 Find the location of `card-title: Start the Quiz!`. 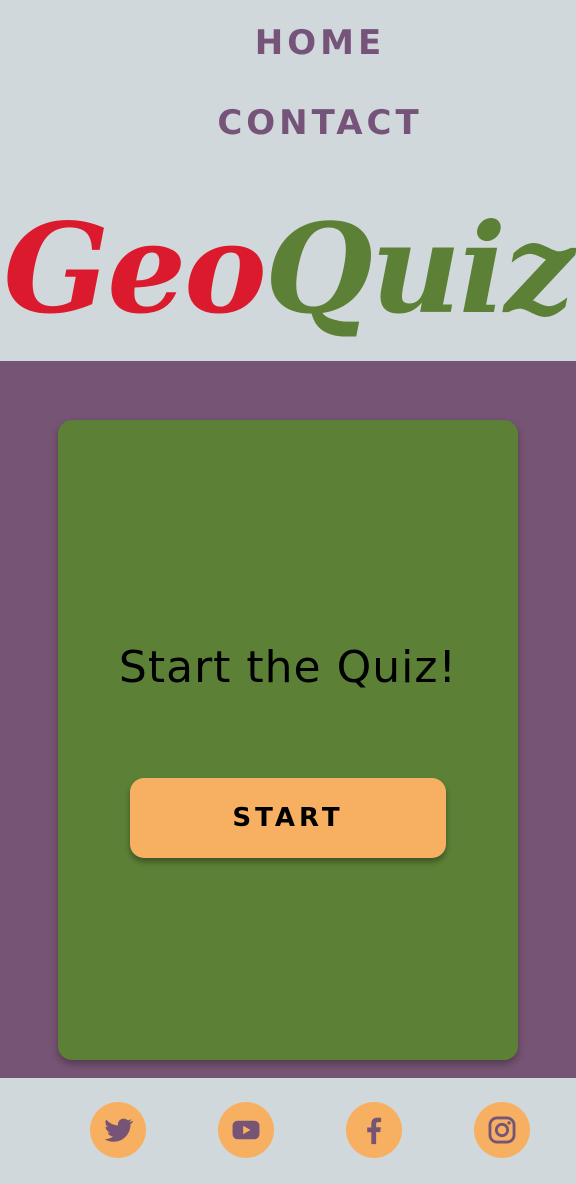

card-title: Start the Quiz! is located at coordinates (288, 667).